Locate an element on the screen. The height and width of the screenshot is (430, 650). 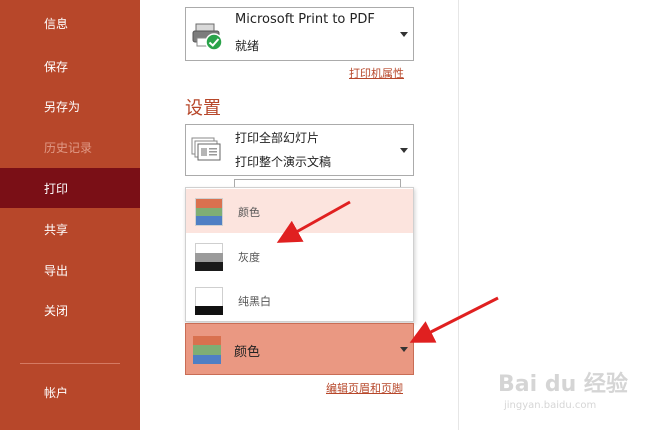
sidebar-item-save: 保存 is located at coordinates (70, 66).